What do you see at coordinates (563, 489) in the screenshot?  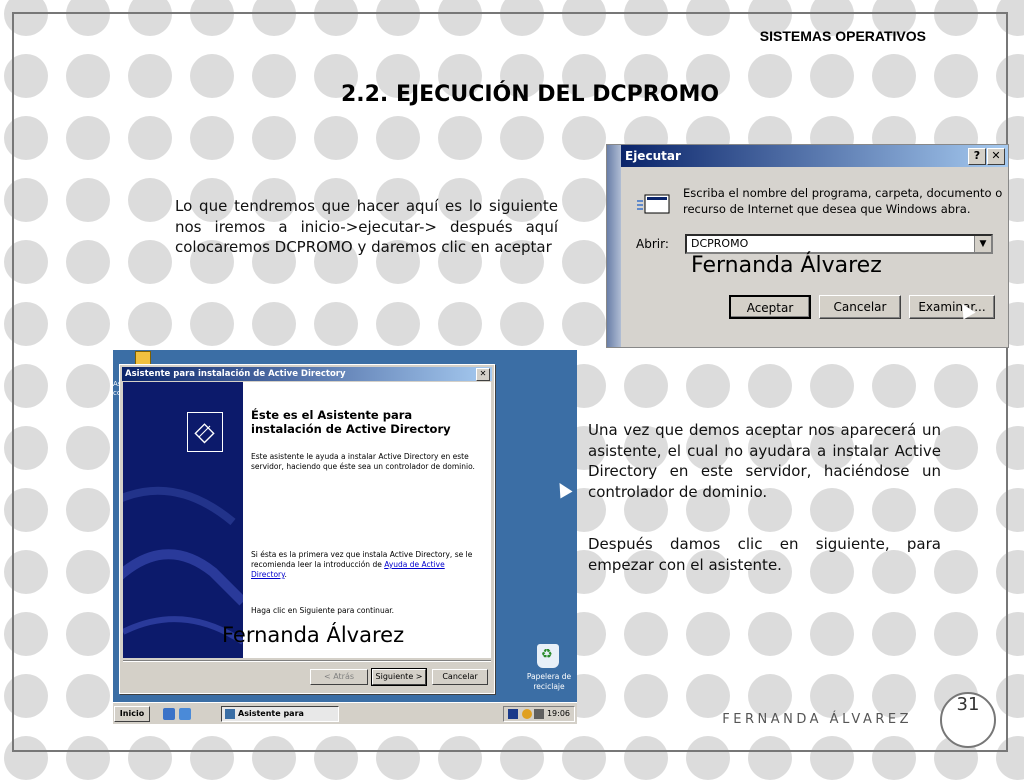 I see `mouse-cursor-icon` at bounding box center [563, 489].